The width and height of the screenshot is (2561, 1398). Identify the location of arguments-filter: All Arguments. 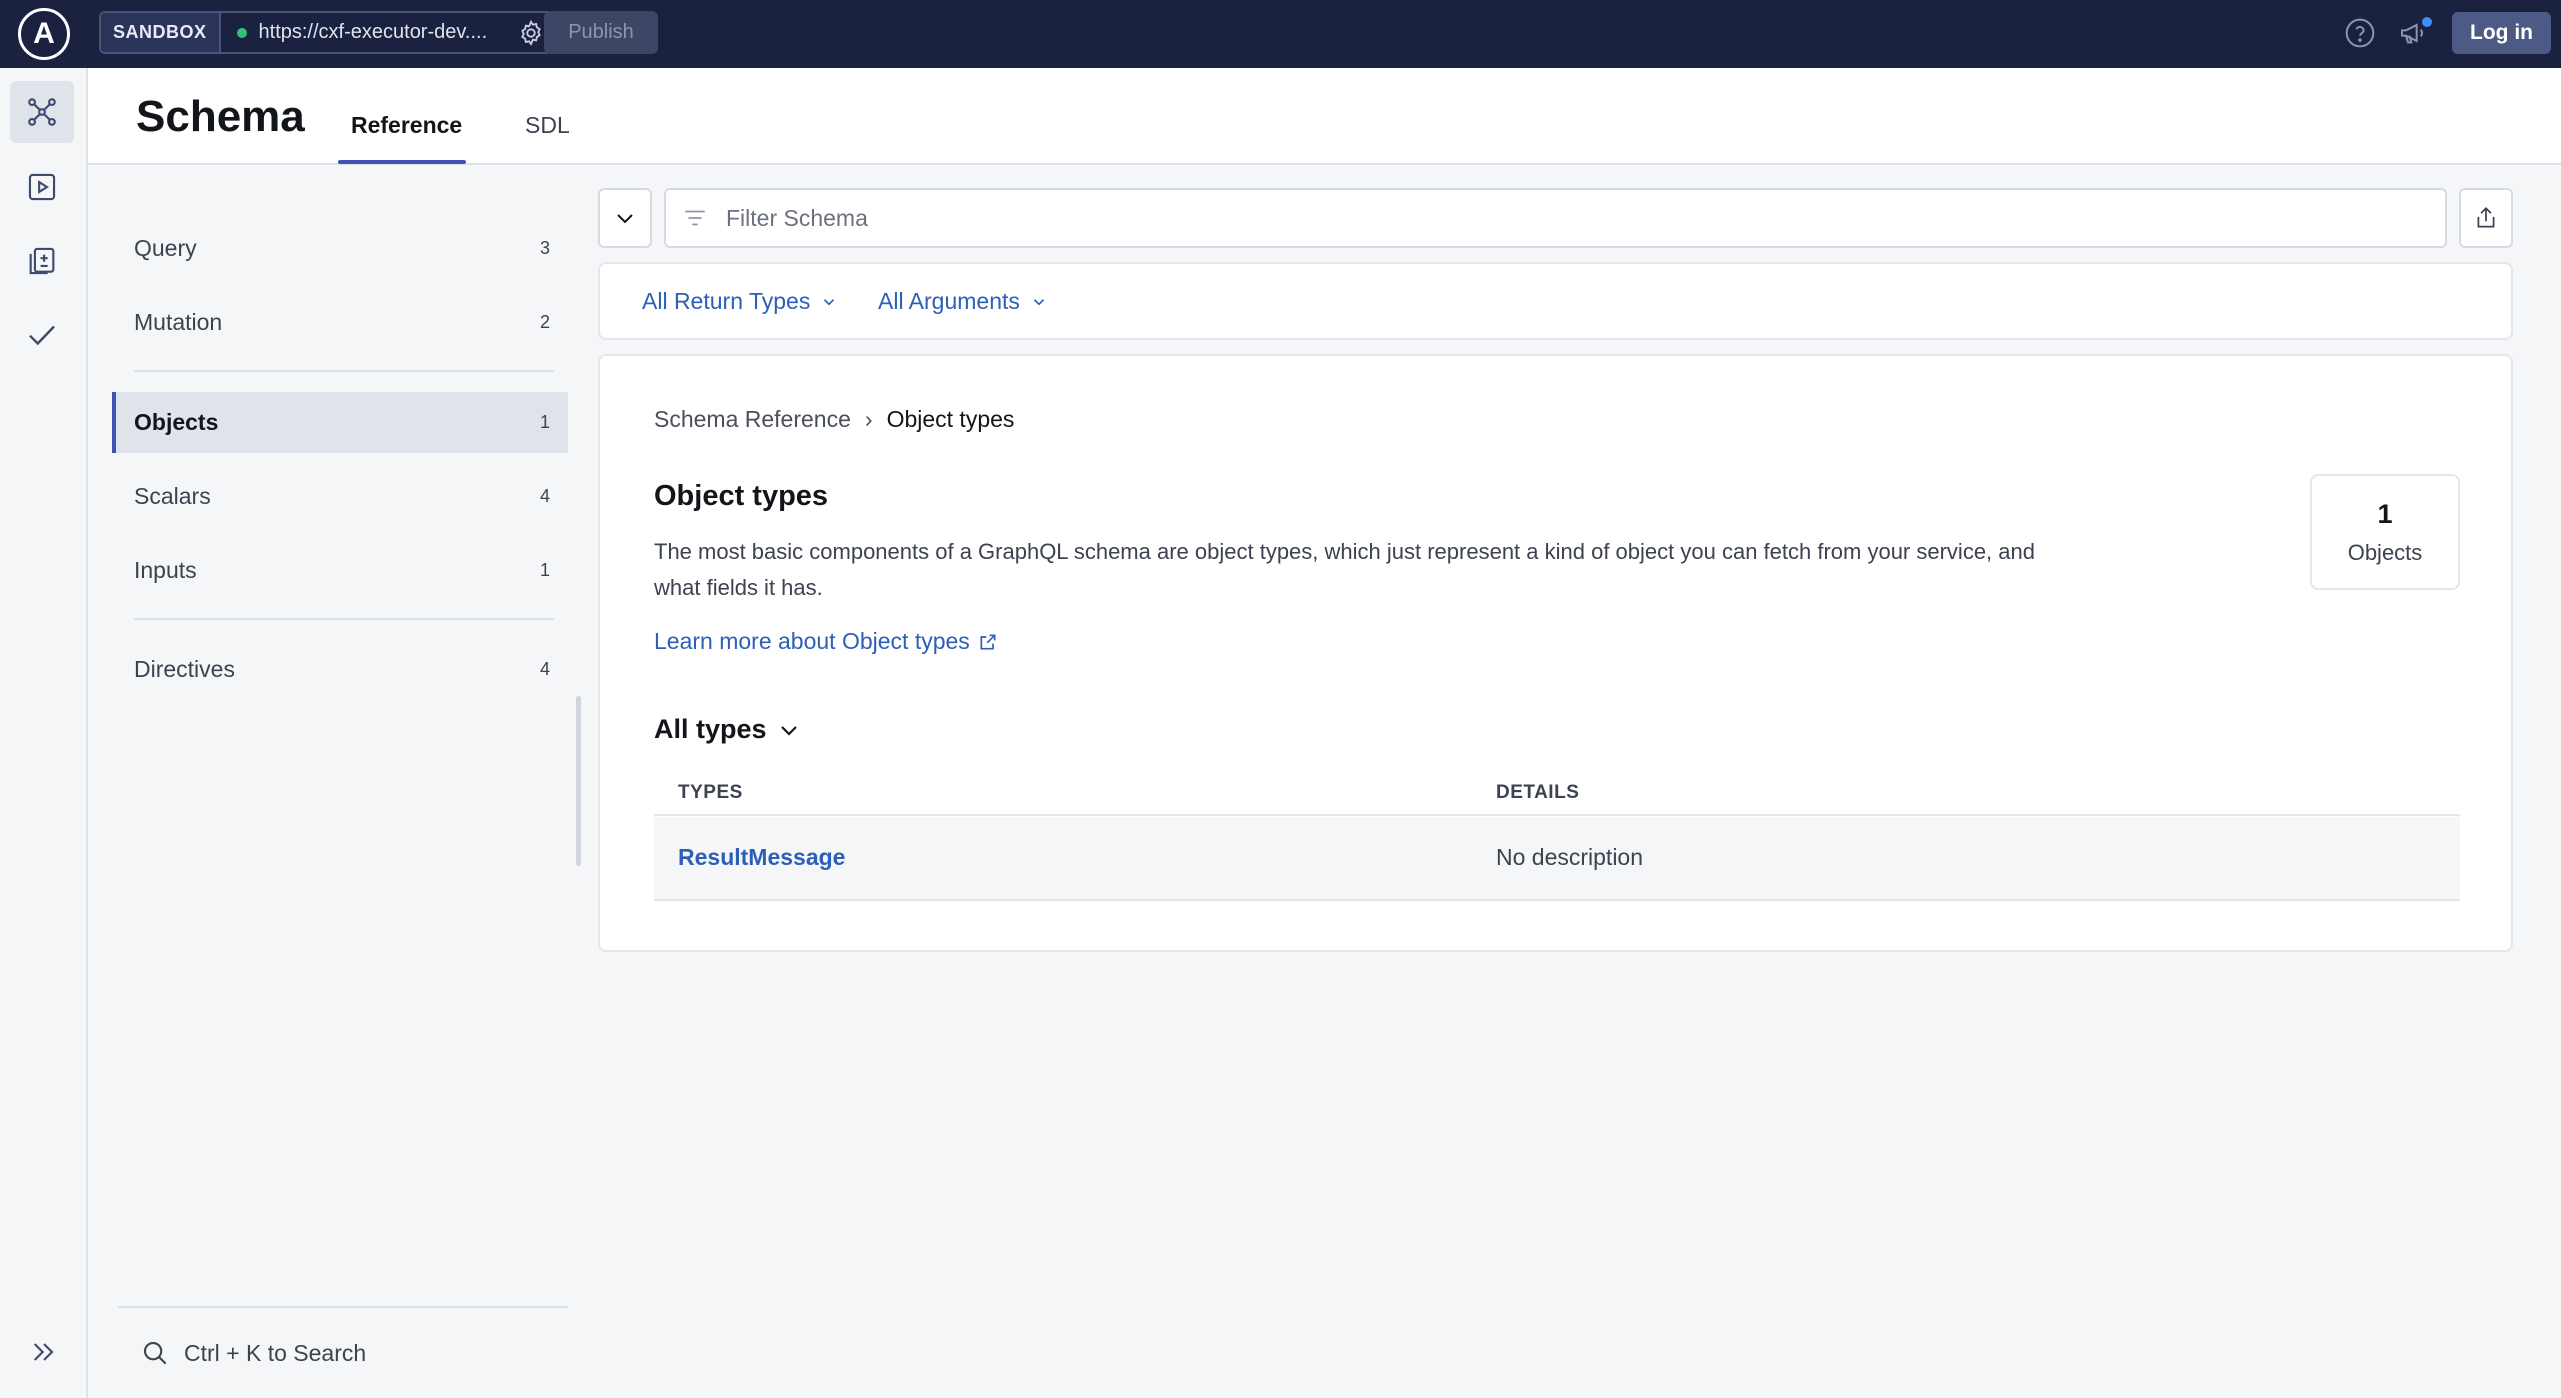
(963, 301).